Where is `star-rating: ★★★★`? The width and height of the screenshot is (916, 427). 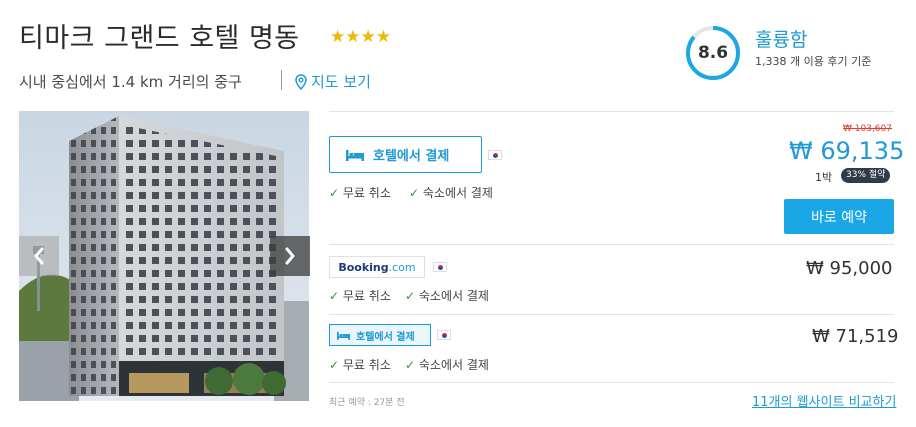
star-rating: ★★★★ is located at coordinates (360, 37).